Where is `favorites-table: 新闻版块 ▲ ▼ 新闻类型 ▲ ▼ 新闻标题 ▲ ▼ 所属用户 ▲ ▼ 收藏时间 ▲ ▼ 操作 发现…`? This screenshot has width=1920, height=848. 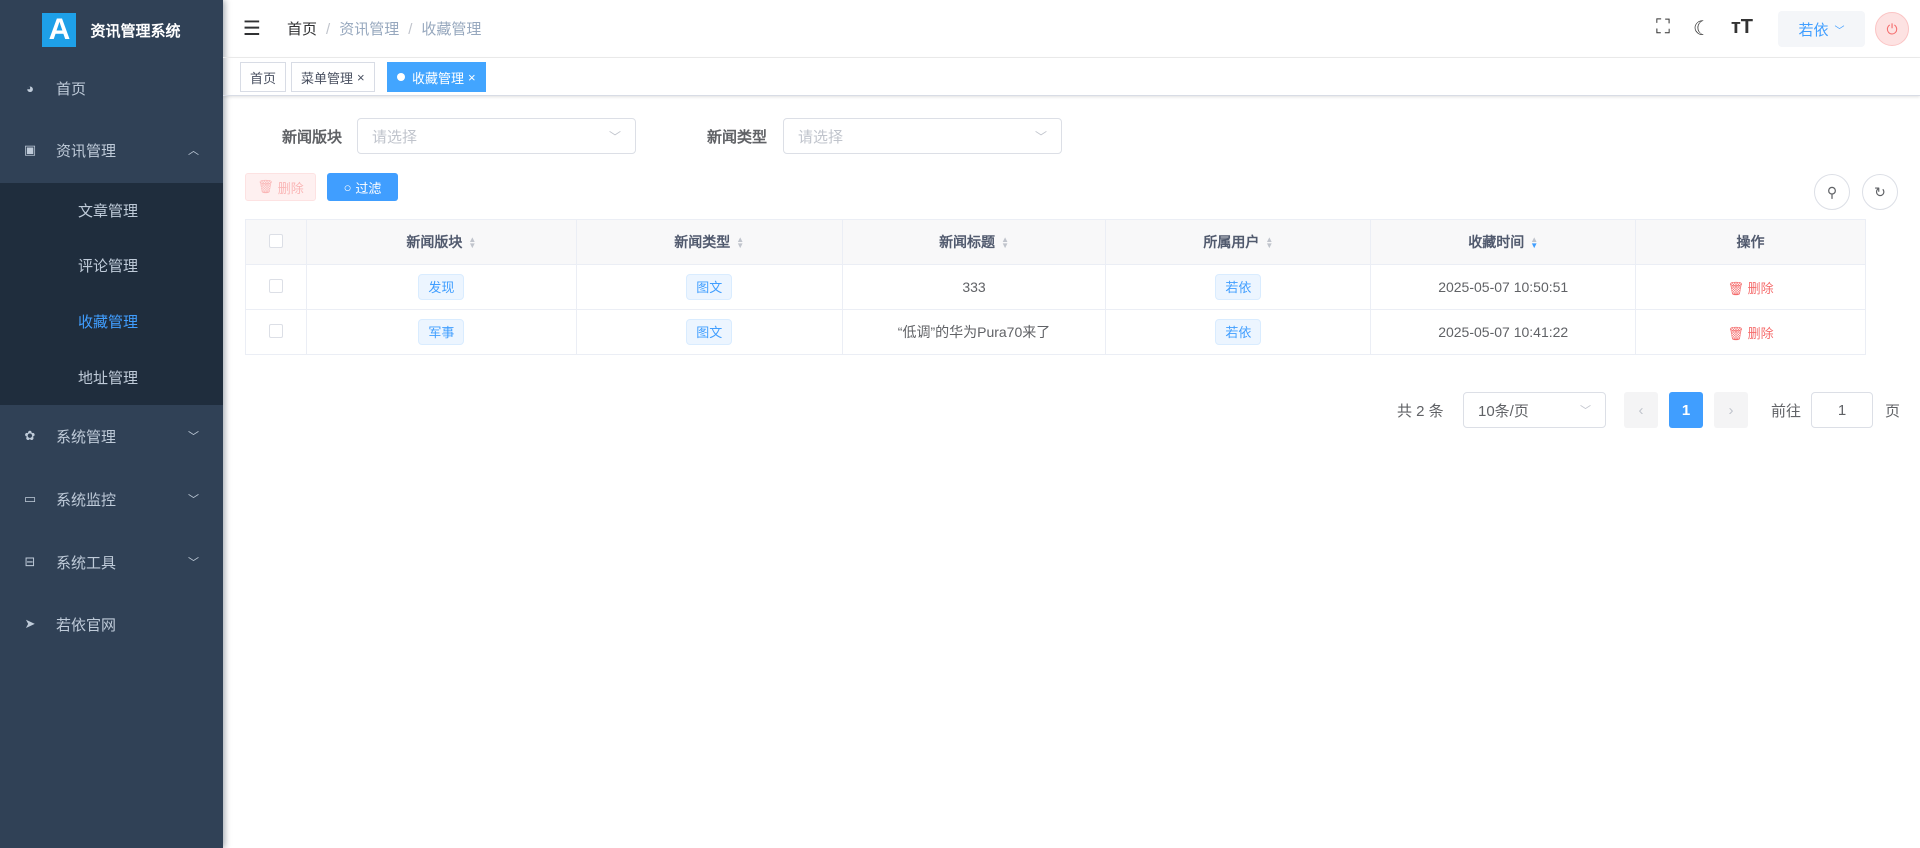
favorites-table: 新闻版块 ▲ ▼ 新闻类型 ▲ ▼ 新闻标题 ▲ ▼ 所属用户 ▲ ▼ 收藏时间 ▲ ▼ 操作 发现… is located at coordinates (1055, 287).